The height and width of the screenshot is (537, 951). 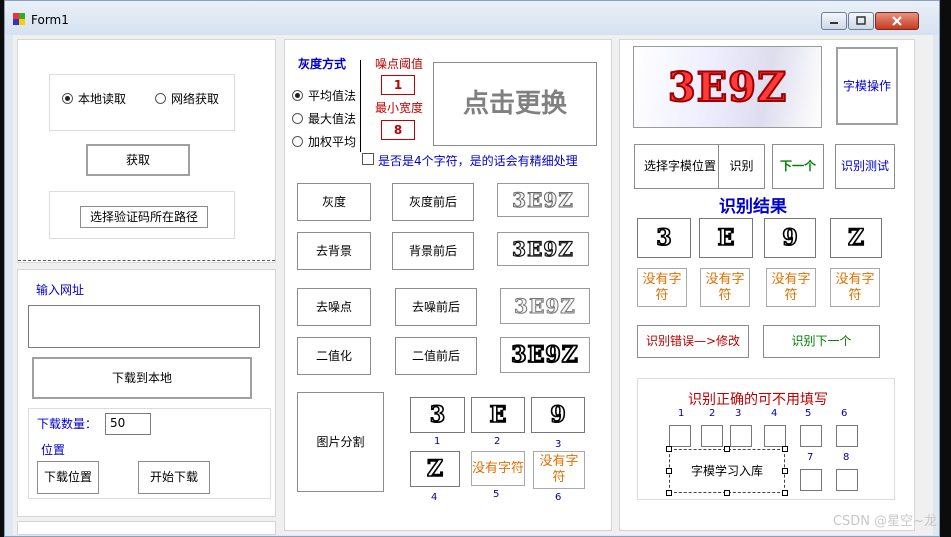 I want to click on start-download-button: 开始下载, so click(x=174, y=477).